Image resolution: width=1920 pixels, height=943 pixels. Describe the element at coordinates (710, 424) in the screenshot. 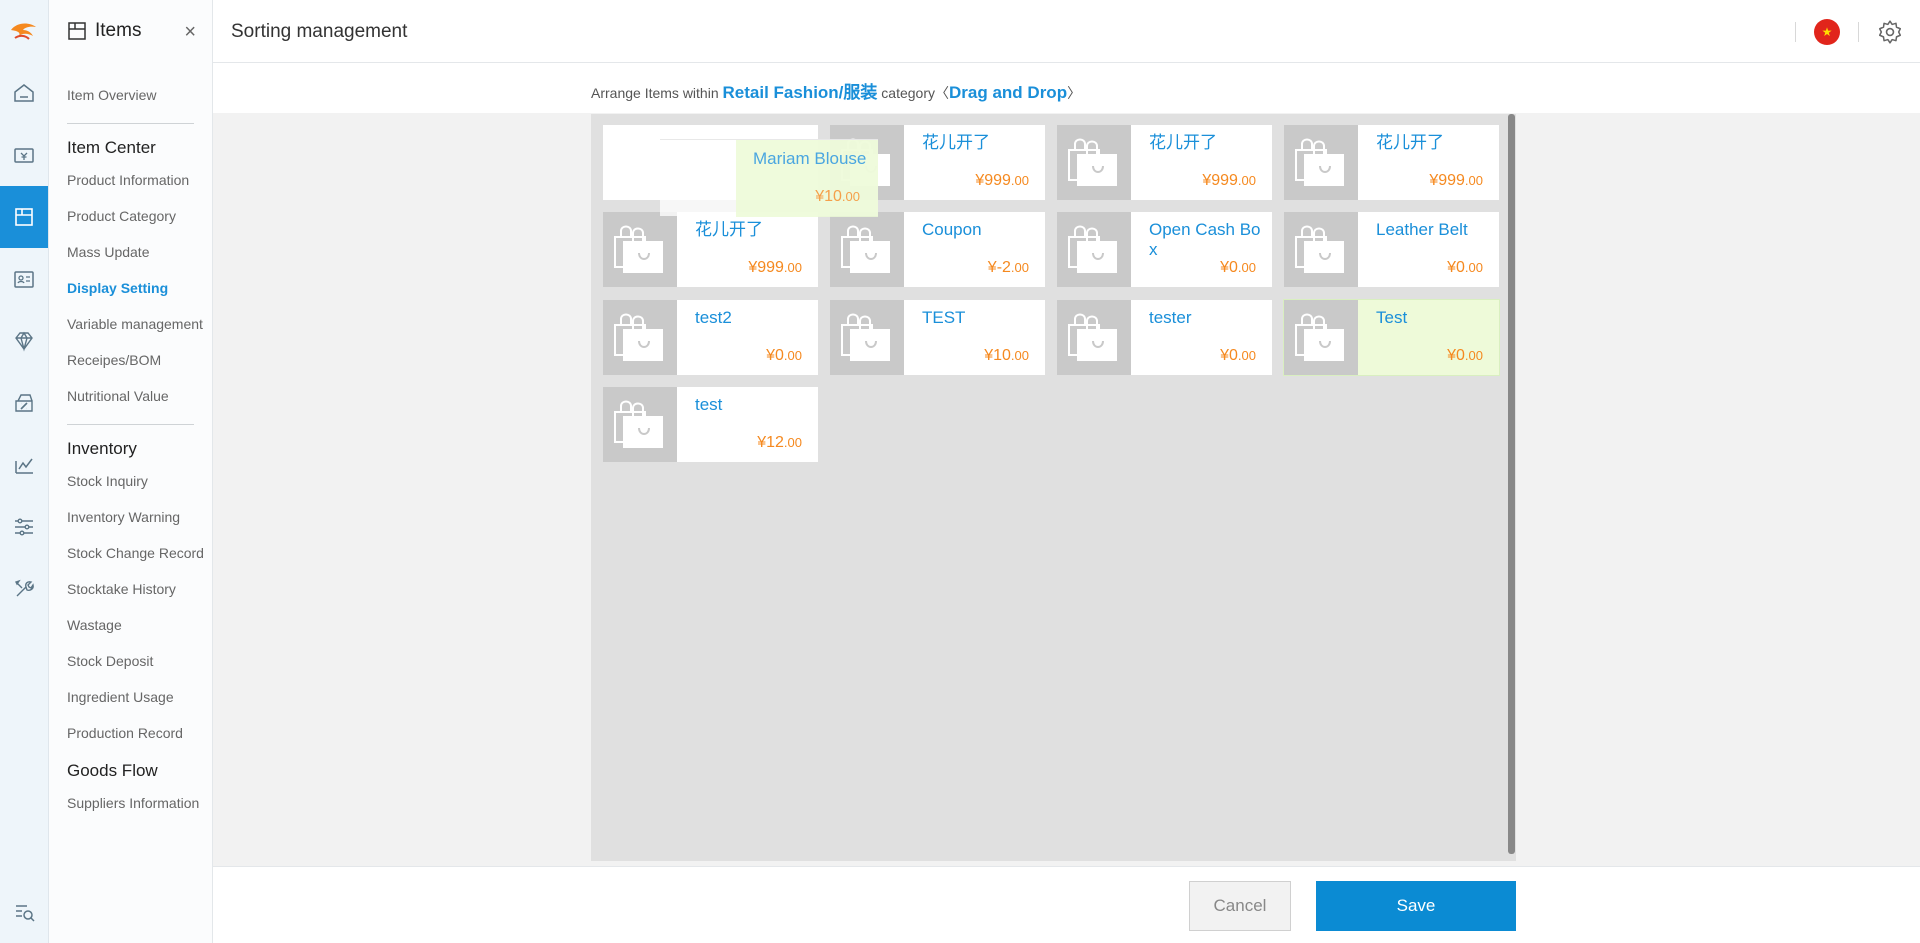

I see `item-card: test ¥12.00` at that location.